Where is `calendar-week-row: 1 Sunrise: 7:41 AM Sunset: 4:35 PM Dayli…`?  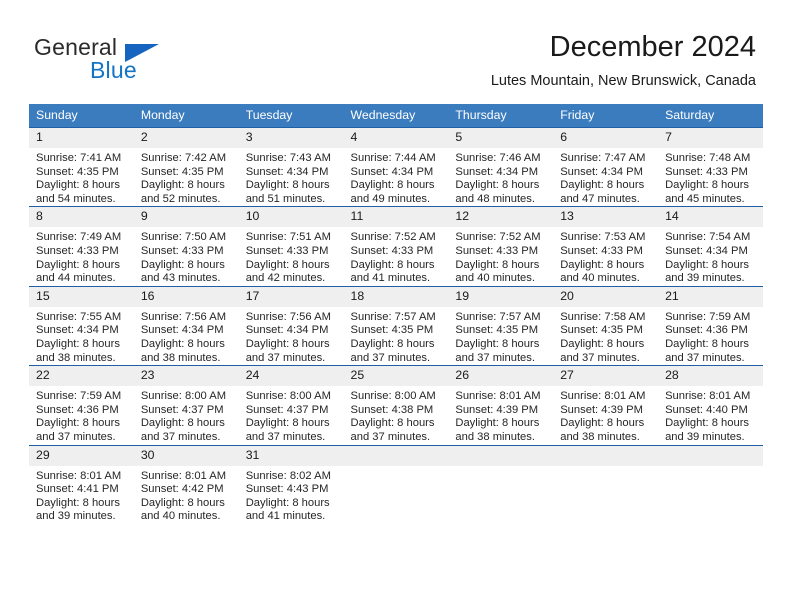
calendar-week-row: 1 Sunrise: 7:41 AM Sunset: 4:35 PM Dayli… is located at coordinates (396, 166).